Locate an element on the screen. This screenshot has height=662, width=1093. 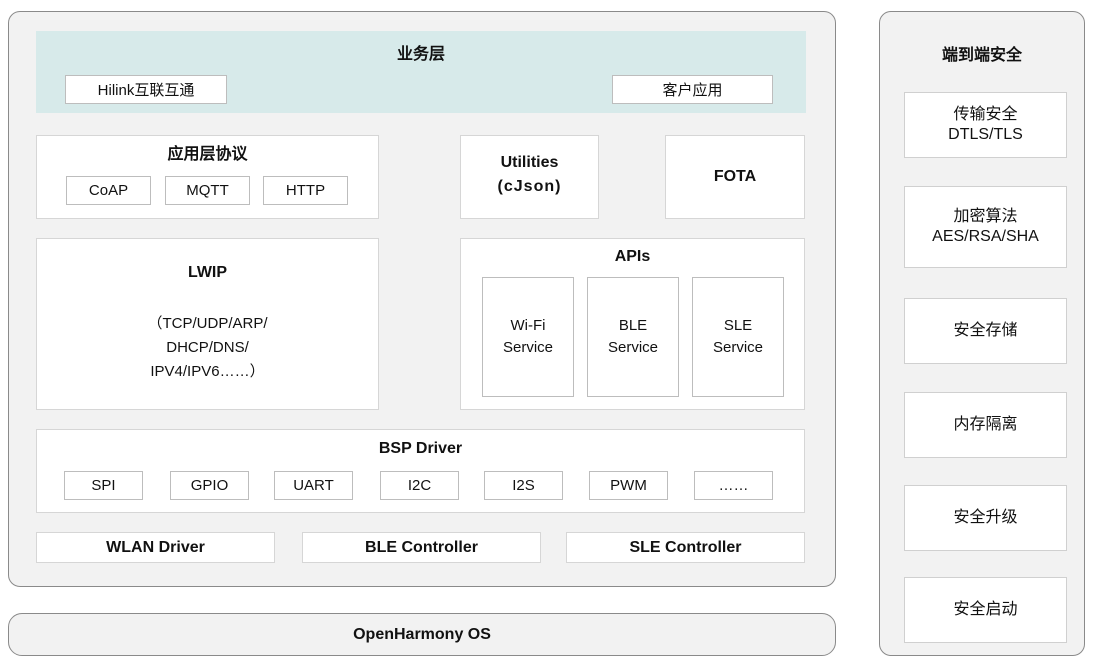
bsp-driver-title: BSP Driver is located at coordinates (420, 448).